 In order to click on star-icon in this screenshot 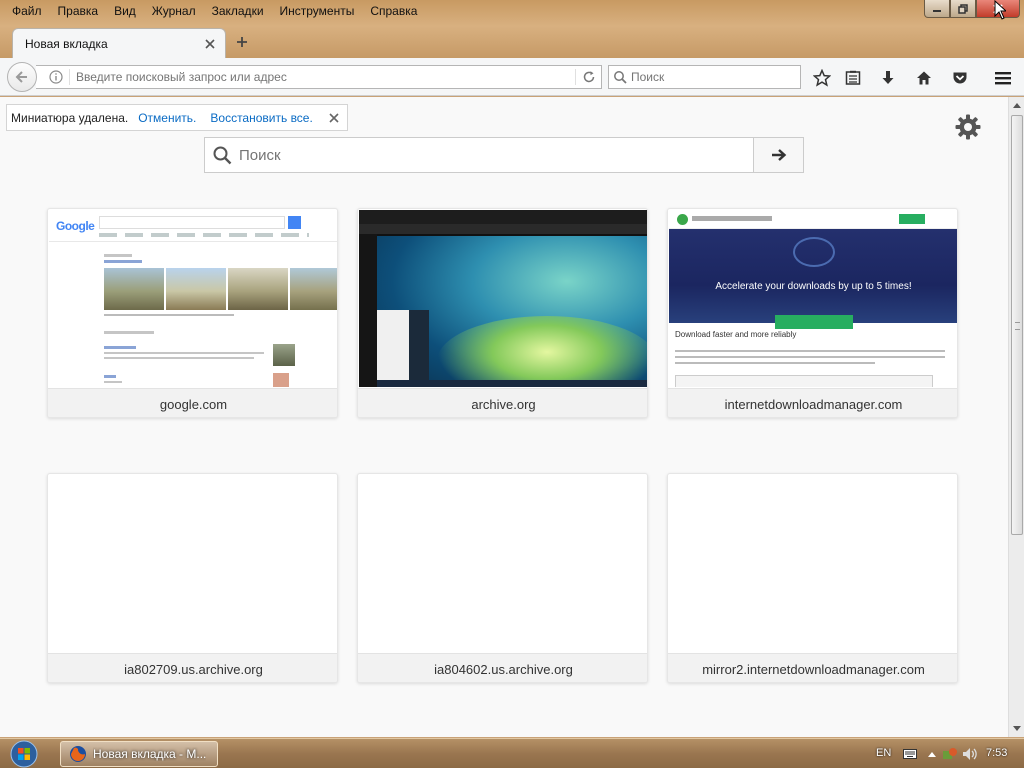, I will do `click(822, 78)`.